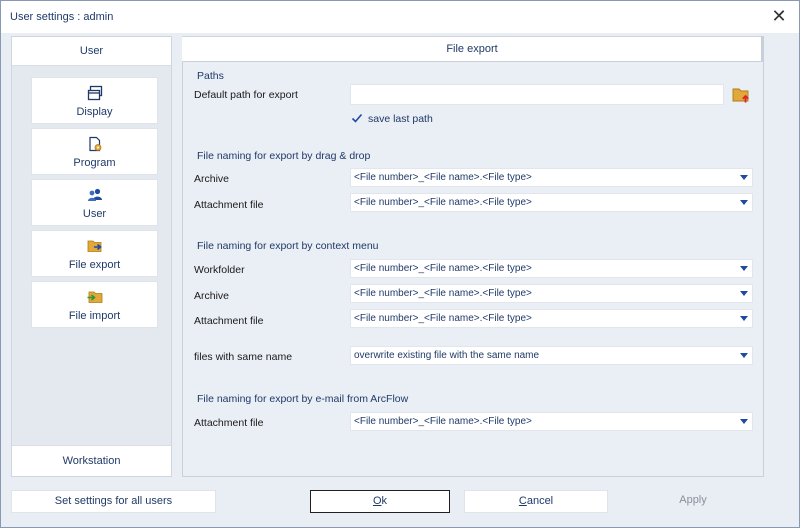  Describe the element at coordinates (94, 202) in the screenshot. I see `nav-item-user: User` at that location.